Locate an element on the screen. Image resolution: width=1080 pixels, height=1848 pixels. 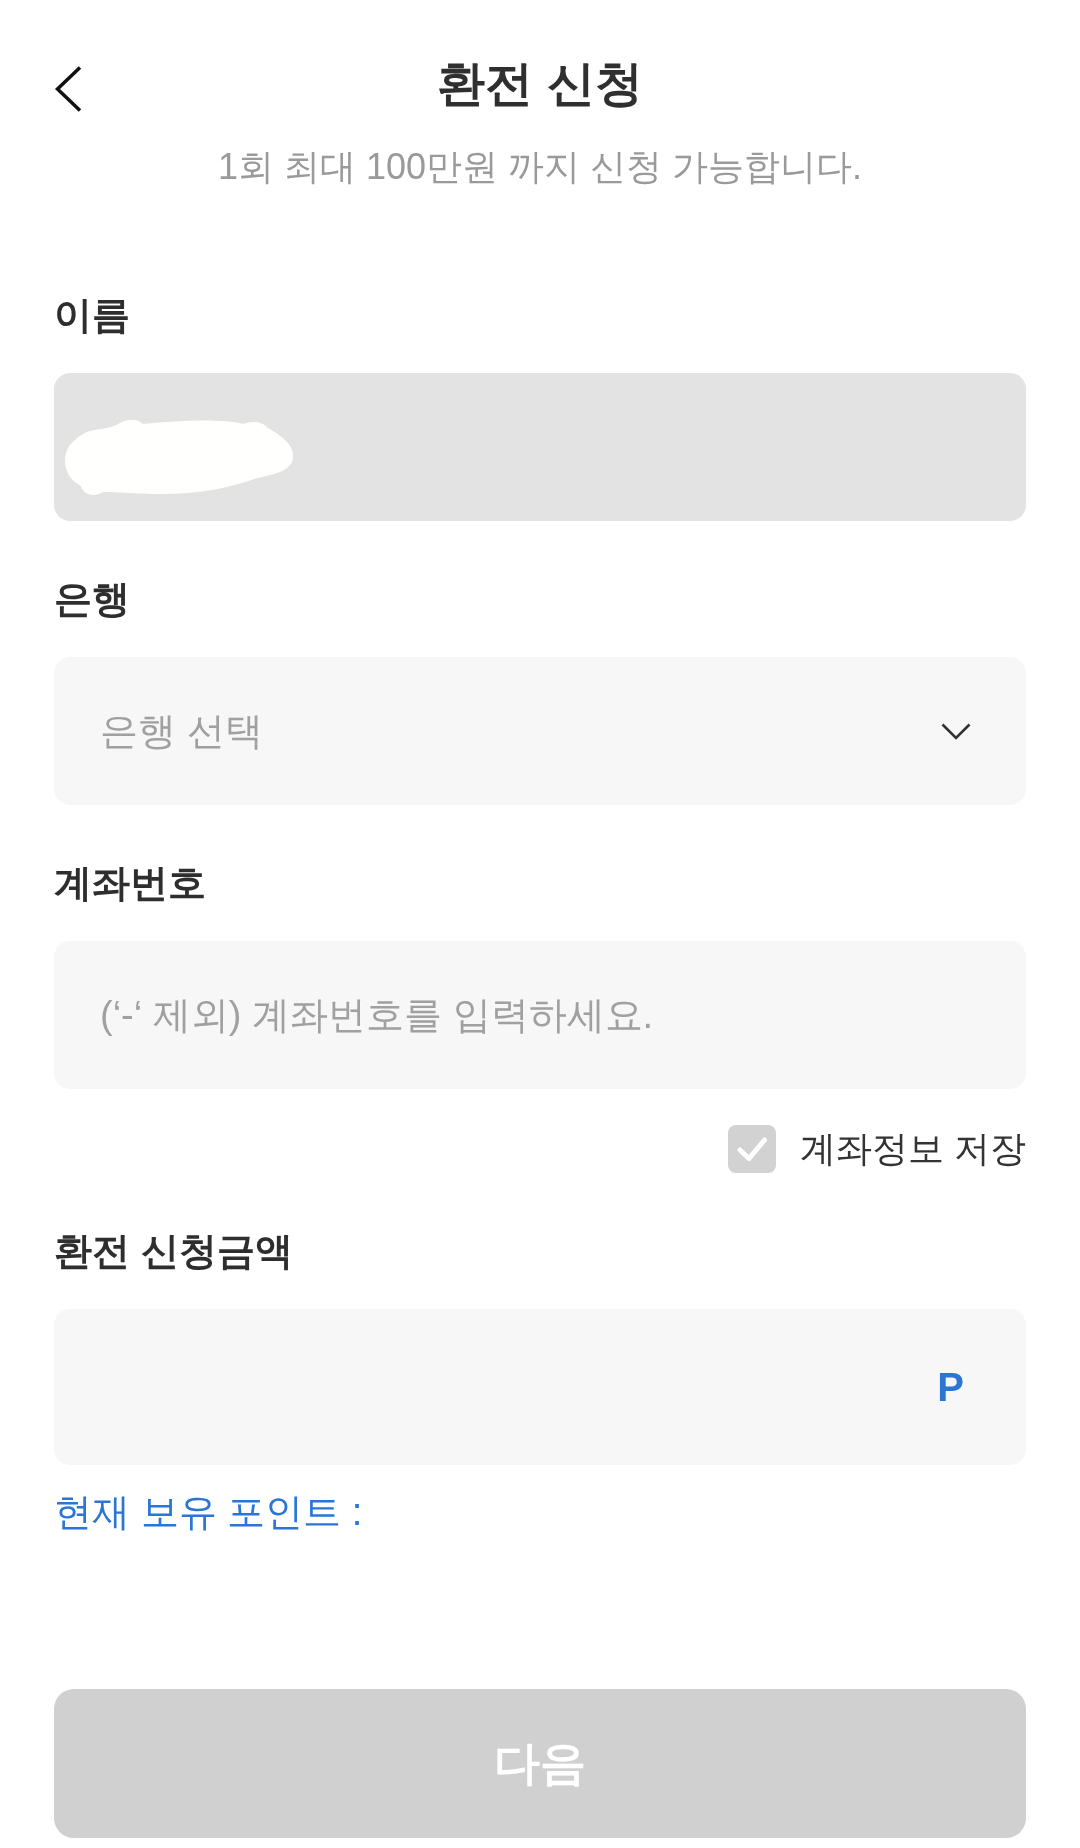
page-subtitle: 1회 최대 100만원 까지 신청 가능합니다. is located at coordinates (540, 167).